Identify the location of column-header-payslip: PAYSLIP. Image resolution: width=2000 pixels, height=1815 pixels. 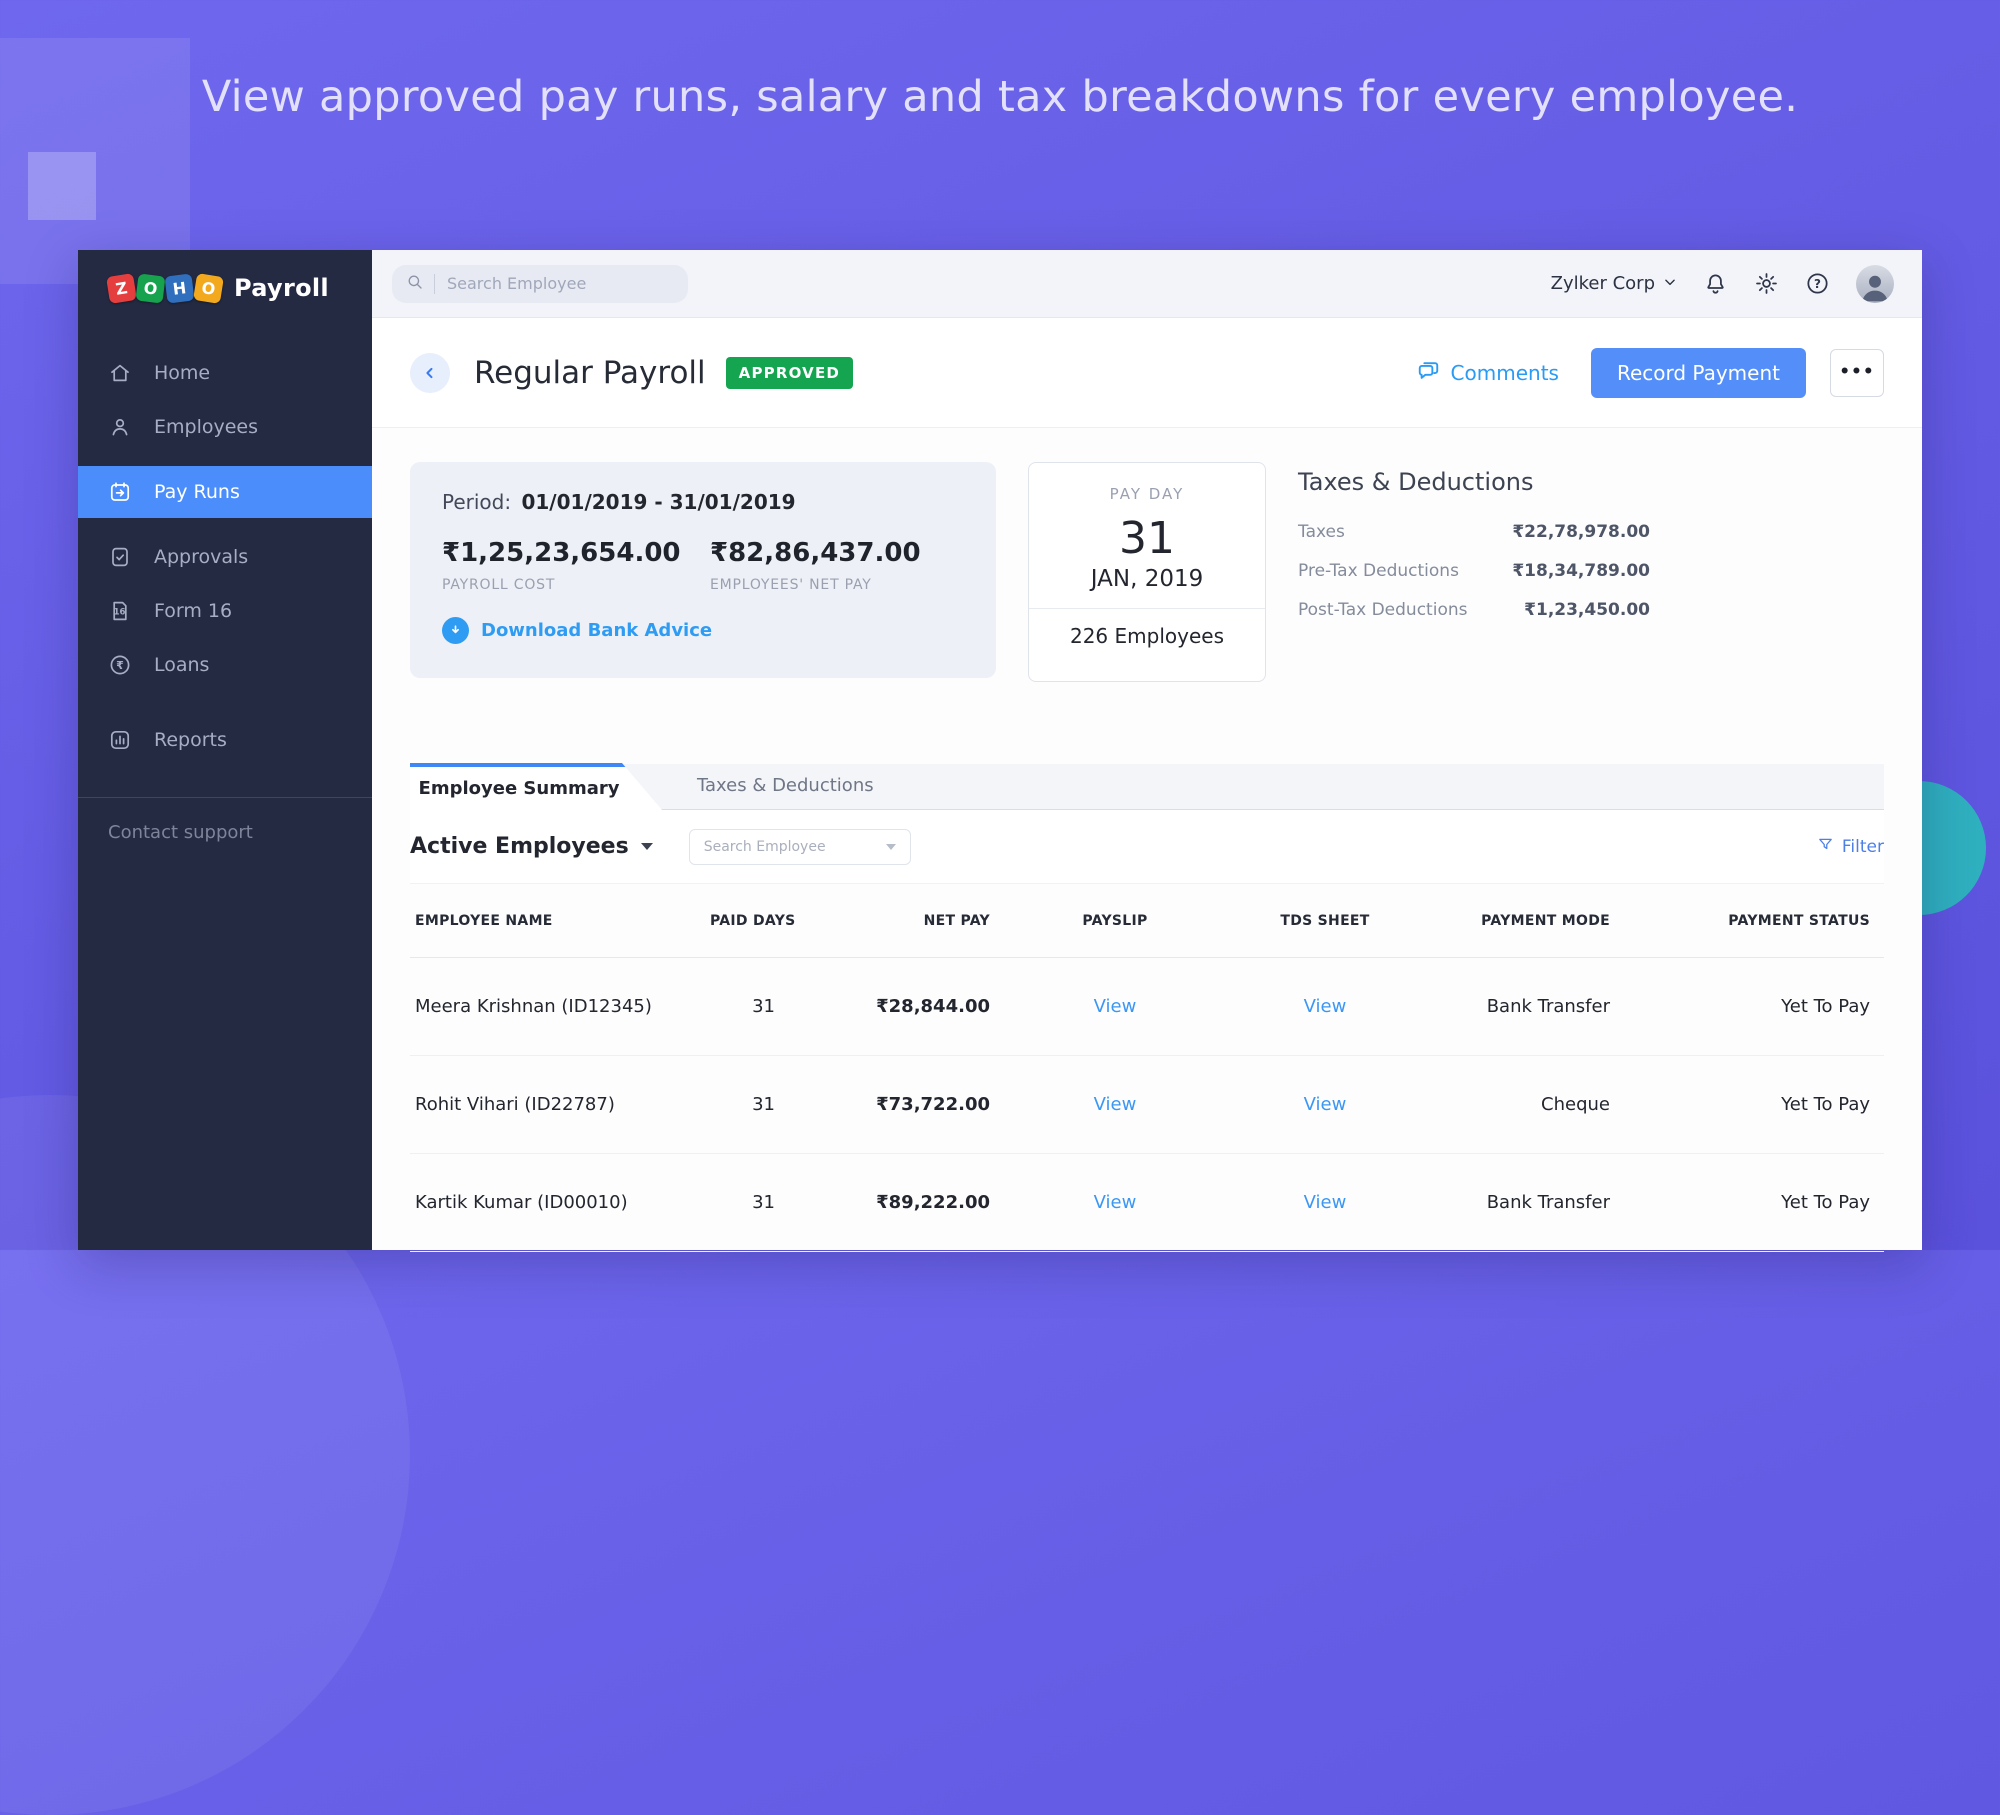
(1115, 920).